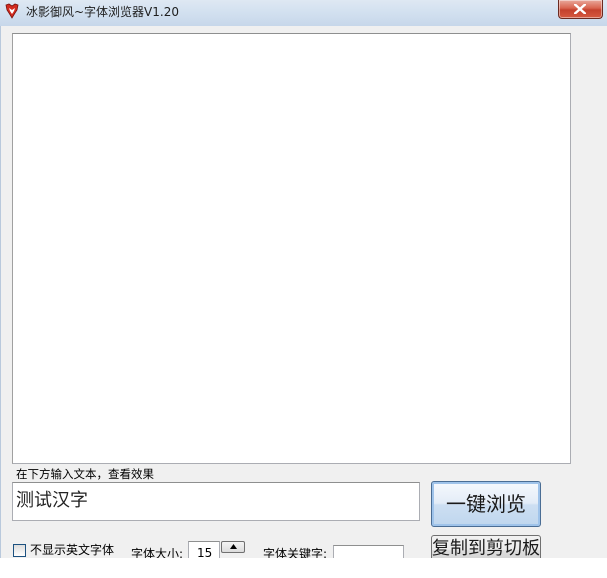 This screenshot has height=578, width=607. I want to click on font-size-input: 15, so click(204, 549).